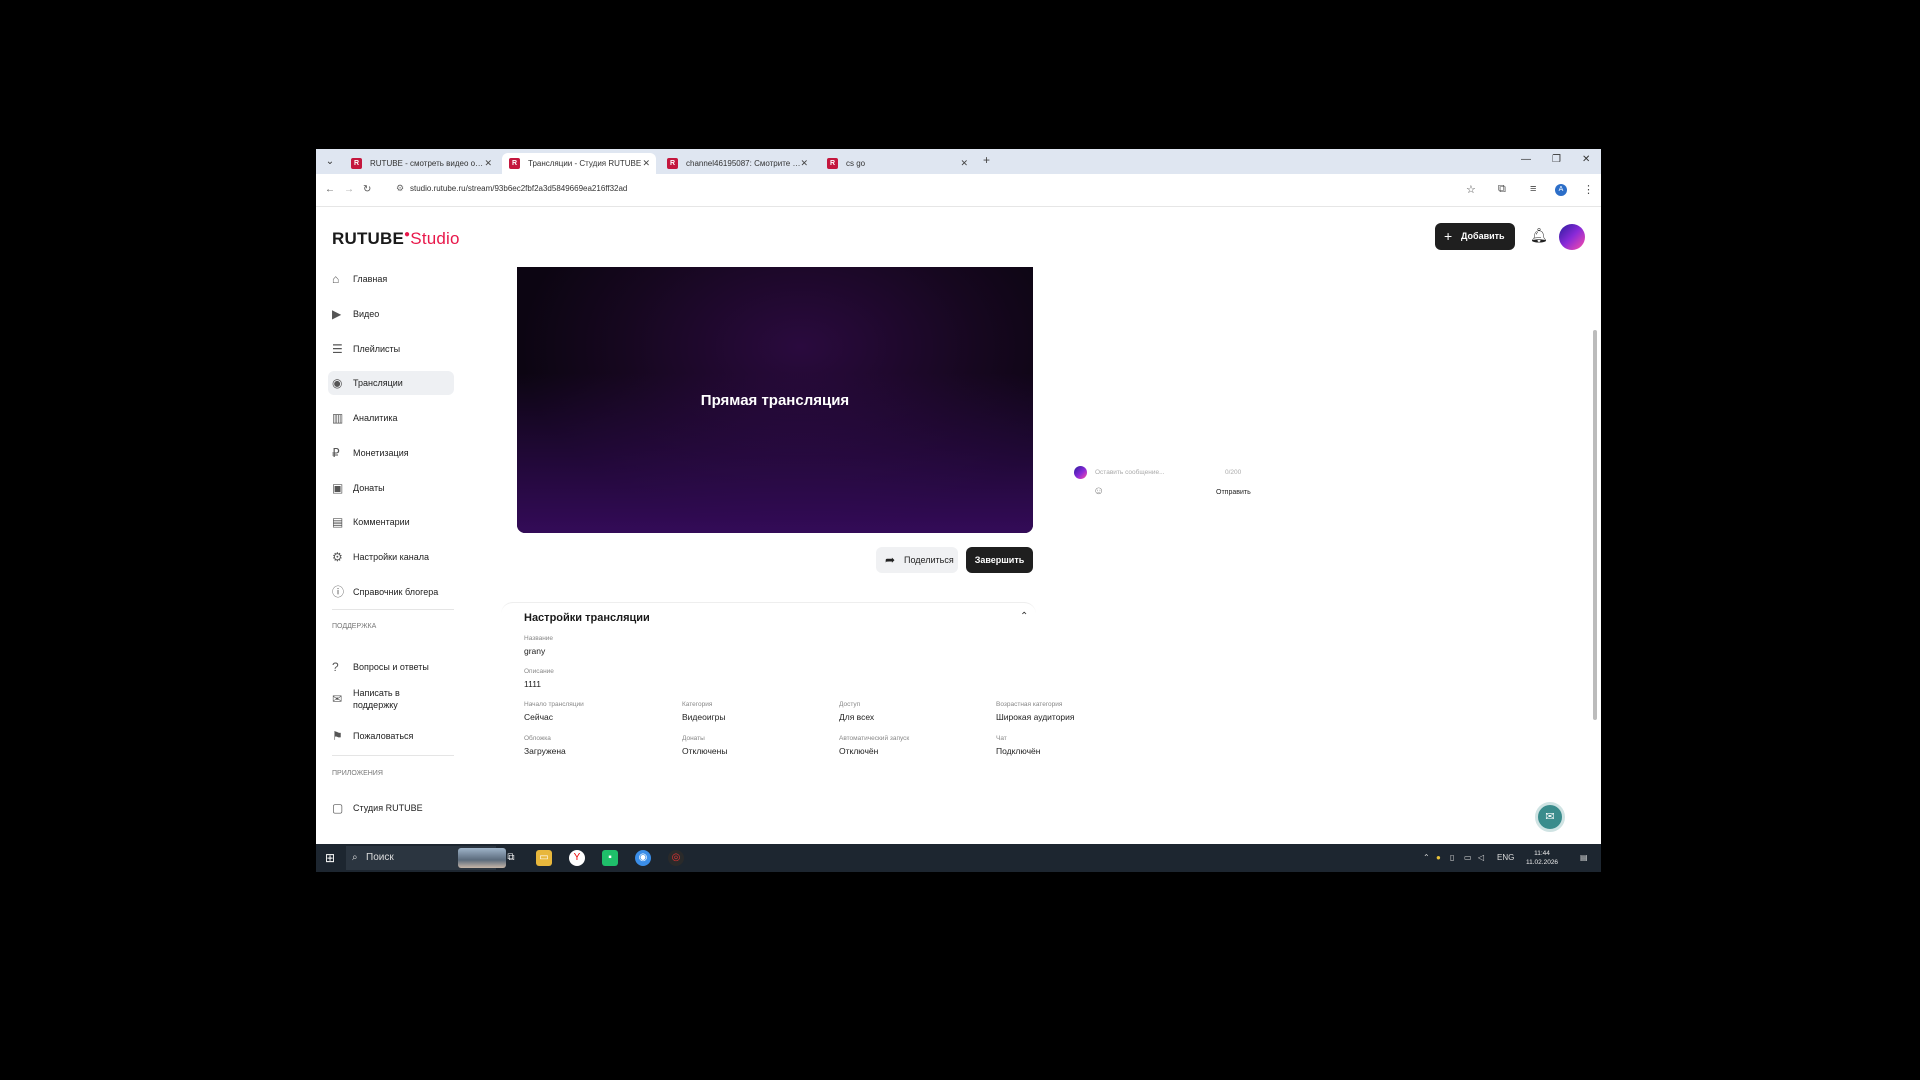 Image resolution: width=1920 pixels, height=1080 pixels. What do you see at coordinates (391, 808) in the screenshot?
I see `sidebar-item-studio-app: ▢ Студия RUTUBE` at bounding box center [391, 808].